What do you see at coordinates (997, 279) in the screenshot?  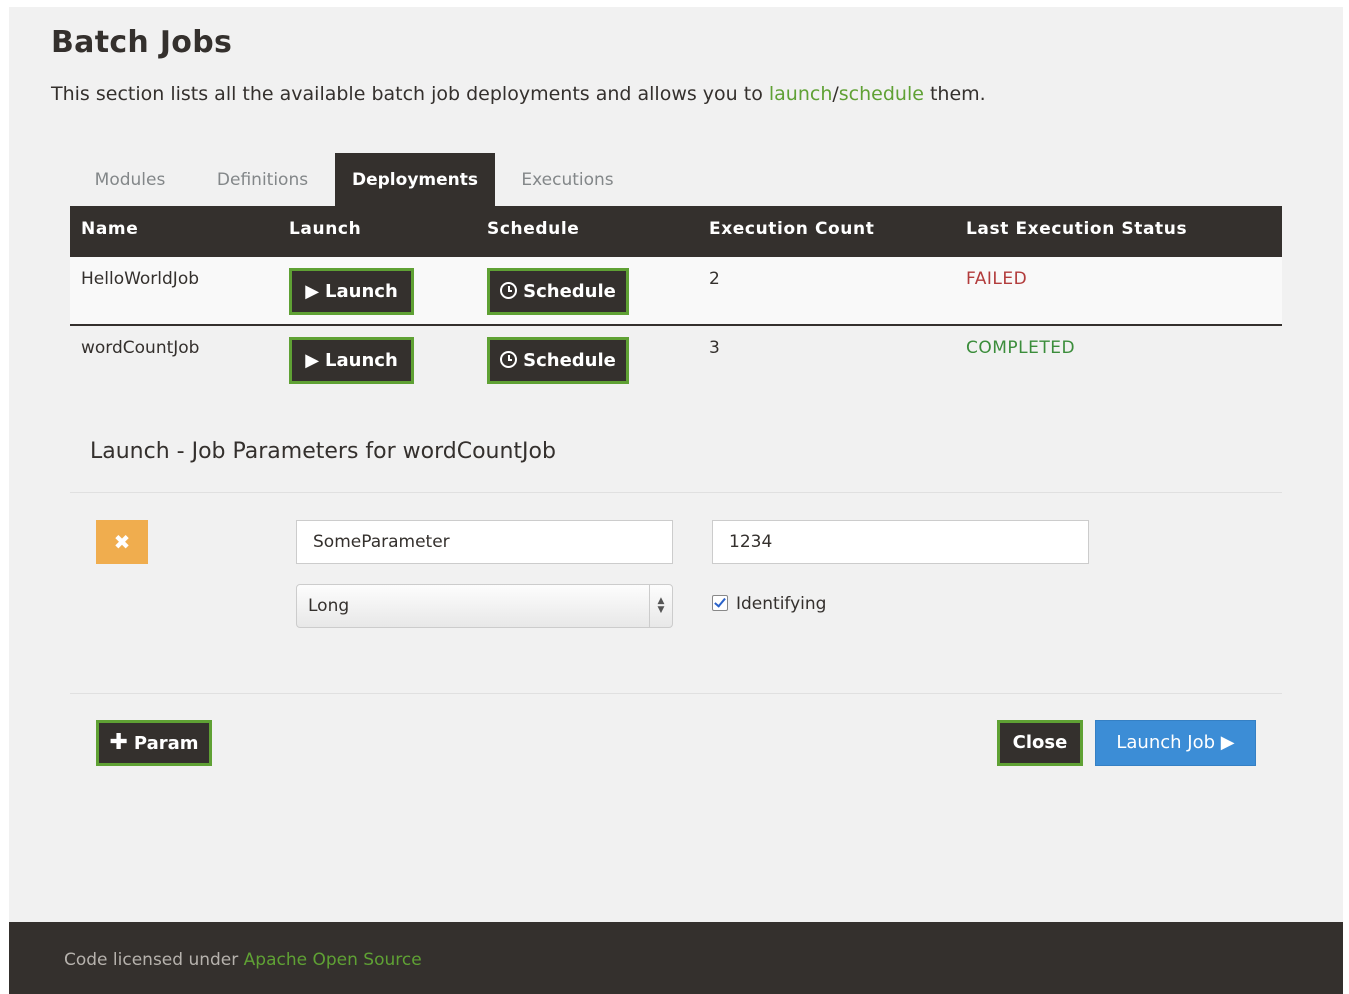 I see `status-badge: FAILED` at bounding box center [997, 279].